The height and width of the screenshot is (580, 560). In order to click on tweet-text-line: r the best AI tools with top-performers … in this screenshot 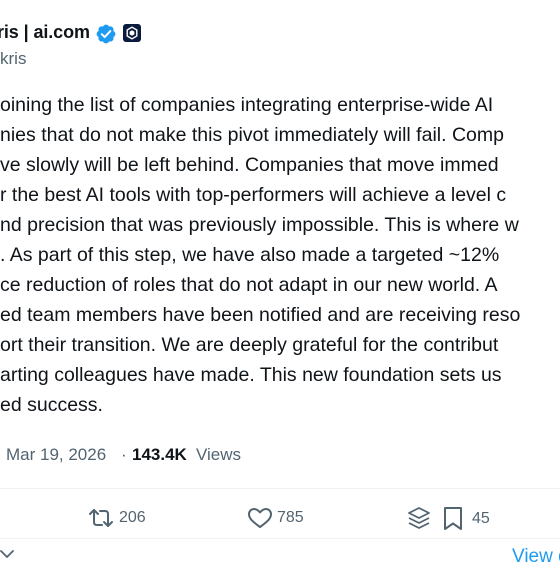, I will do `click(253, 195)`.